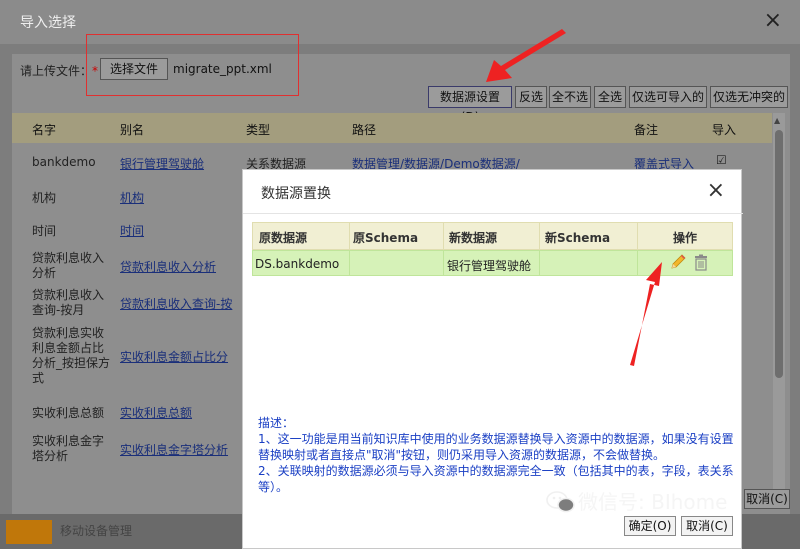  Describe the element at coordinates (779, 254) in the screenshot. I see `scrollbar-thumb` at that location.